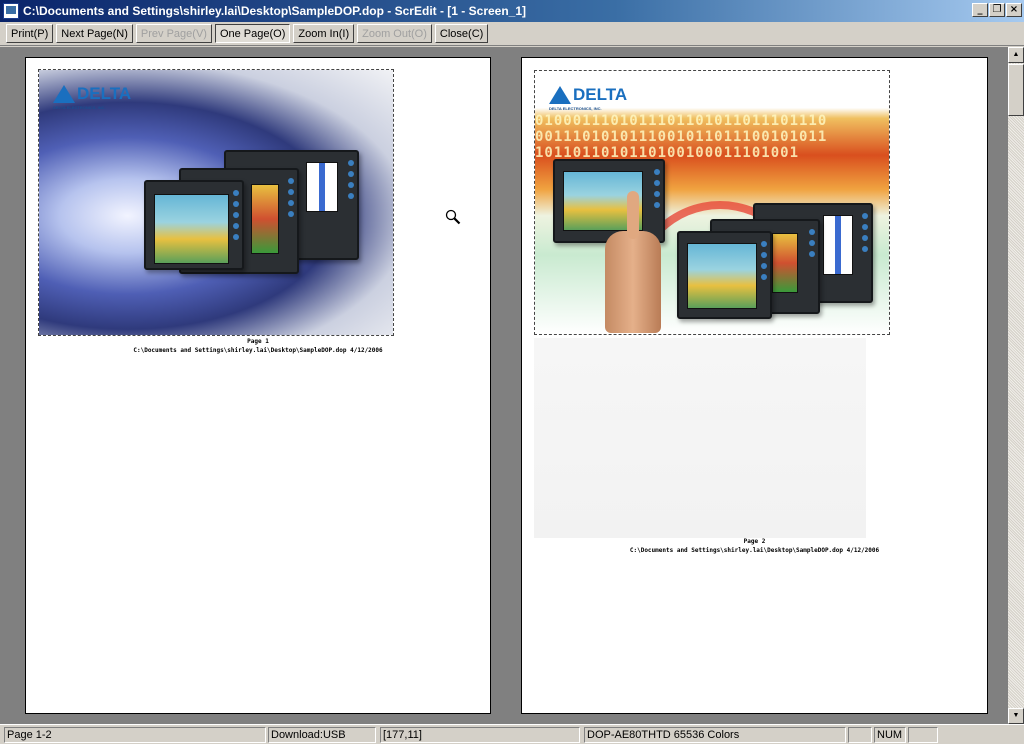 Image resolution: width=1024 pixels, height=744 pixels. Describe the element at coordinates (324, 33) in the screenshot. I see `zoom-in-button: Zoom In(I)` at that location.